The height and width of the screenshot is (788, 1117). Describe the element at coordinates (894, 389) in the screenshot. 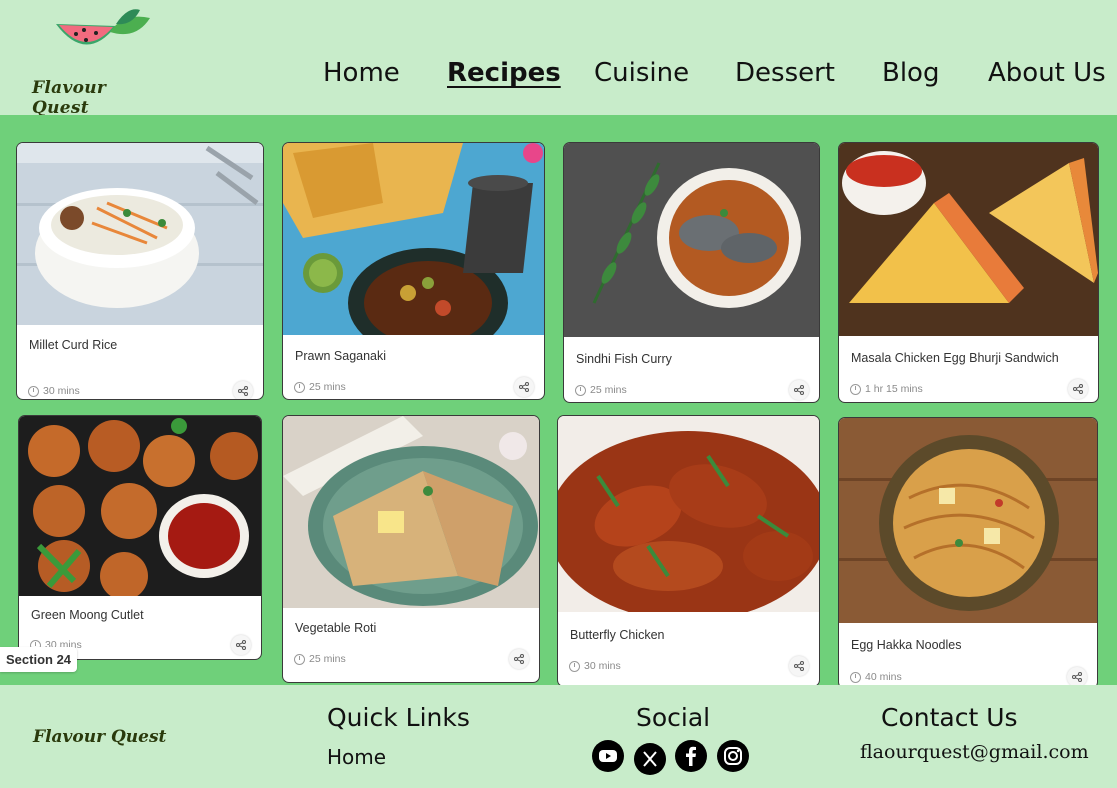

I see `recipe-time-value: 1 hr 15 mins` at that location.